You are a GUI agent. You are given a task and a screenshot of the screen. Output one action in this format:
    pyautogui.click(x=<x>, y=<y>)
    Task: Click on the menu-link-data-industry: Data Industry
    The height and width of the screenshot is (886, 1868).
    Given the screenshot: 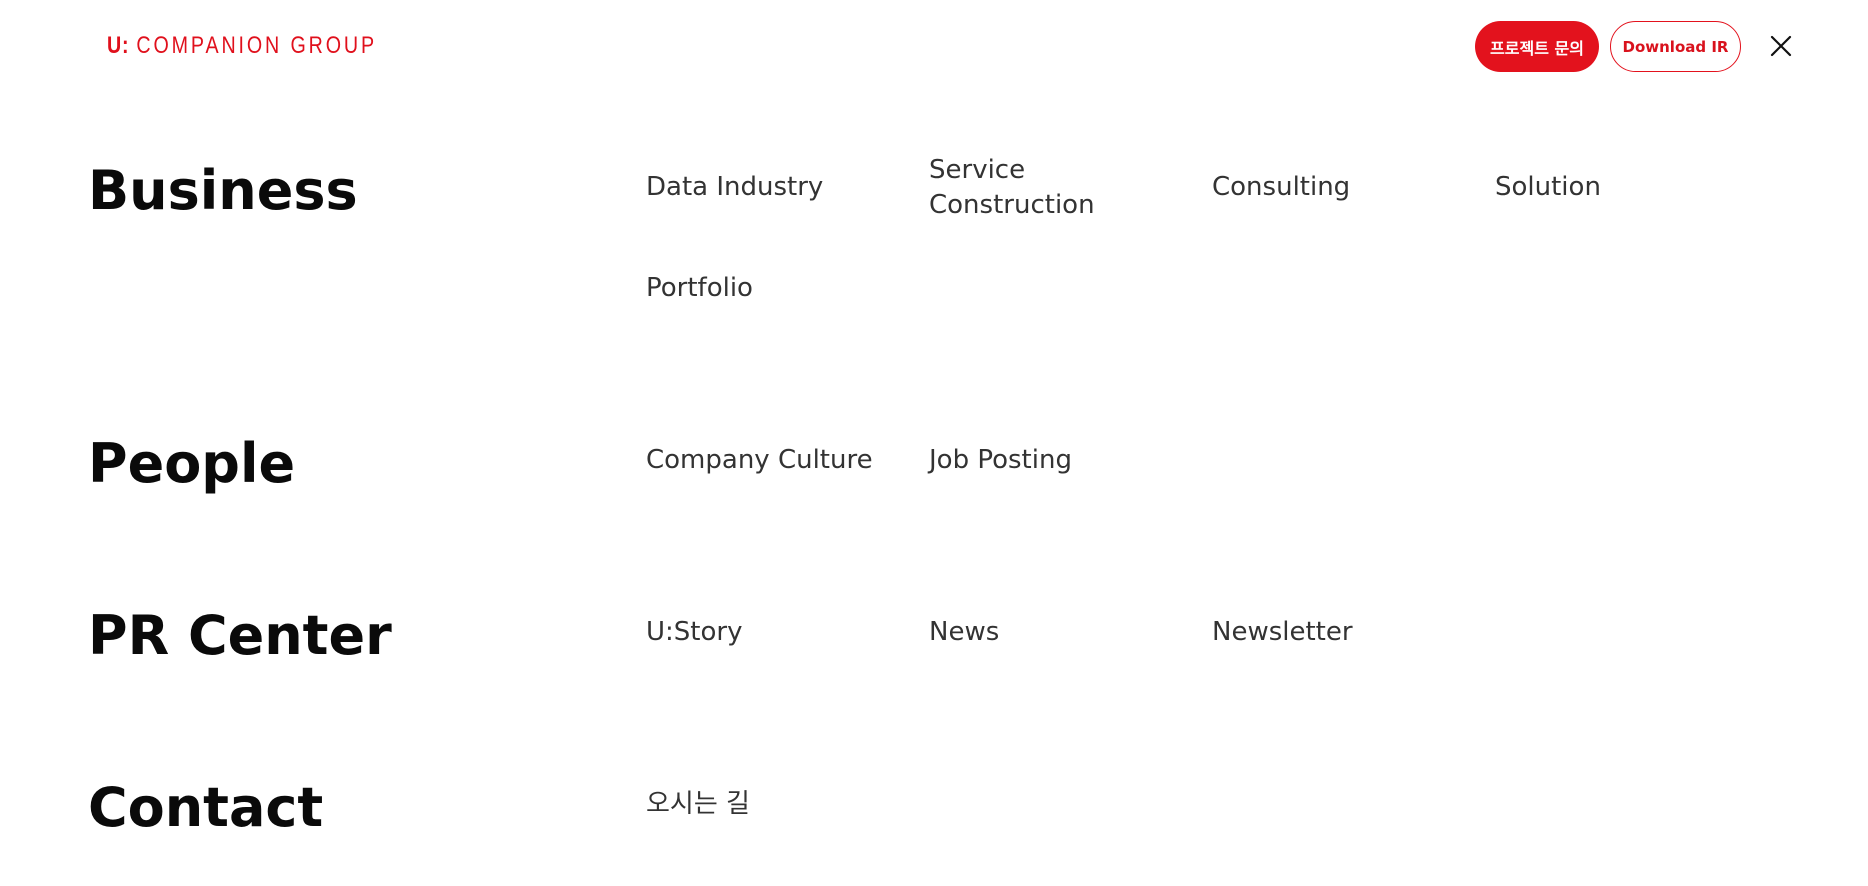 What is the action you would take?
    pyautogui.click(x=734, y=187)
    